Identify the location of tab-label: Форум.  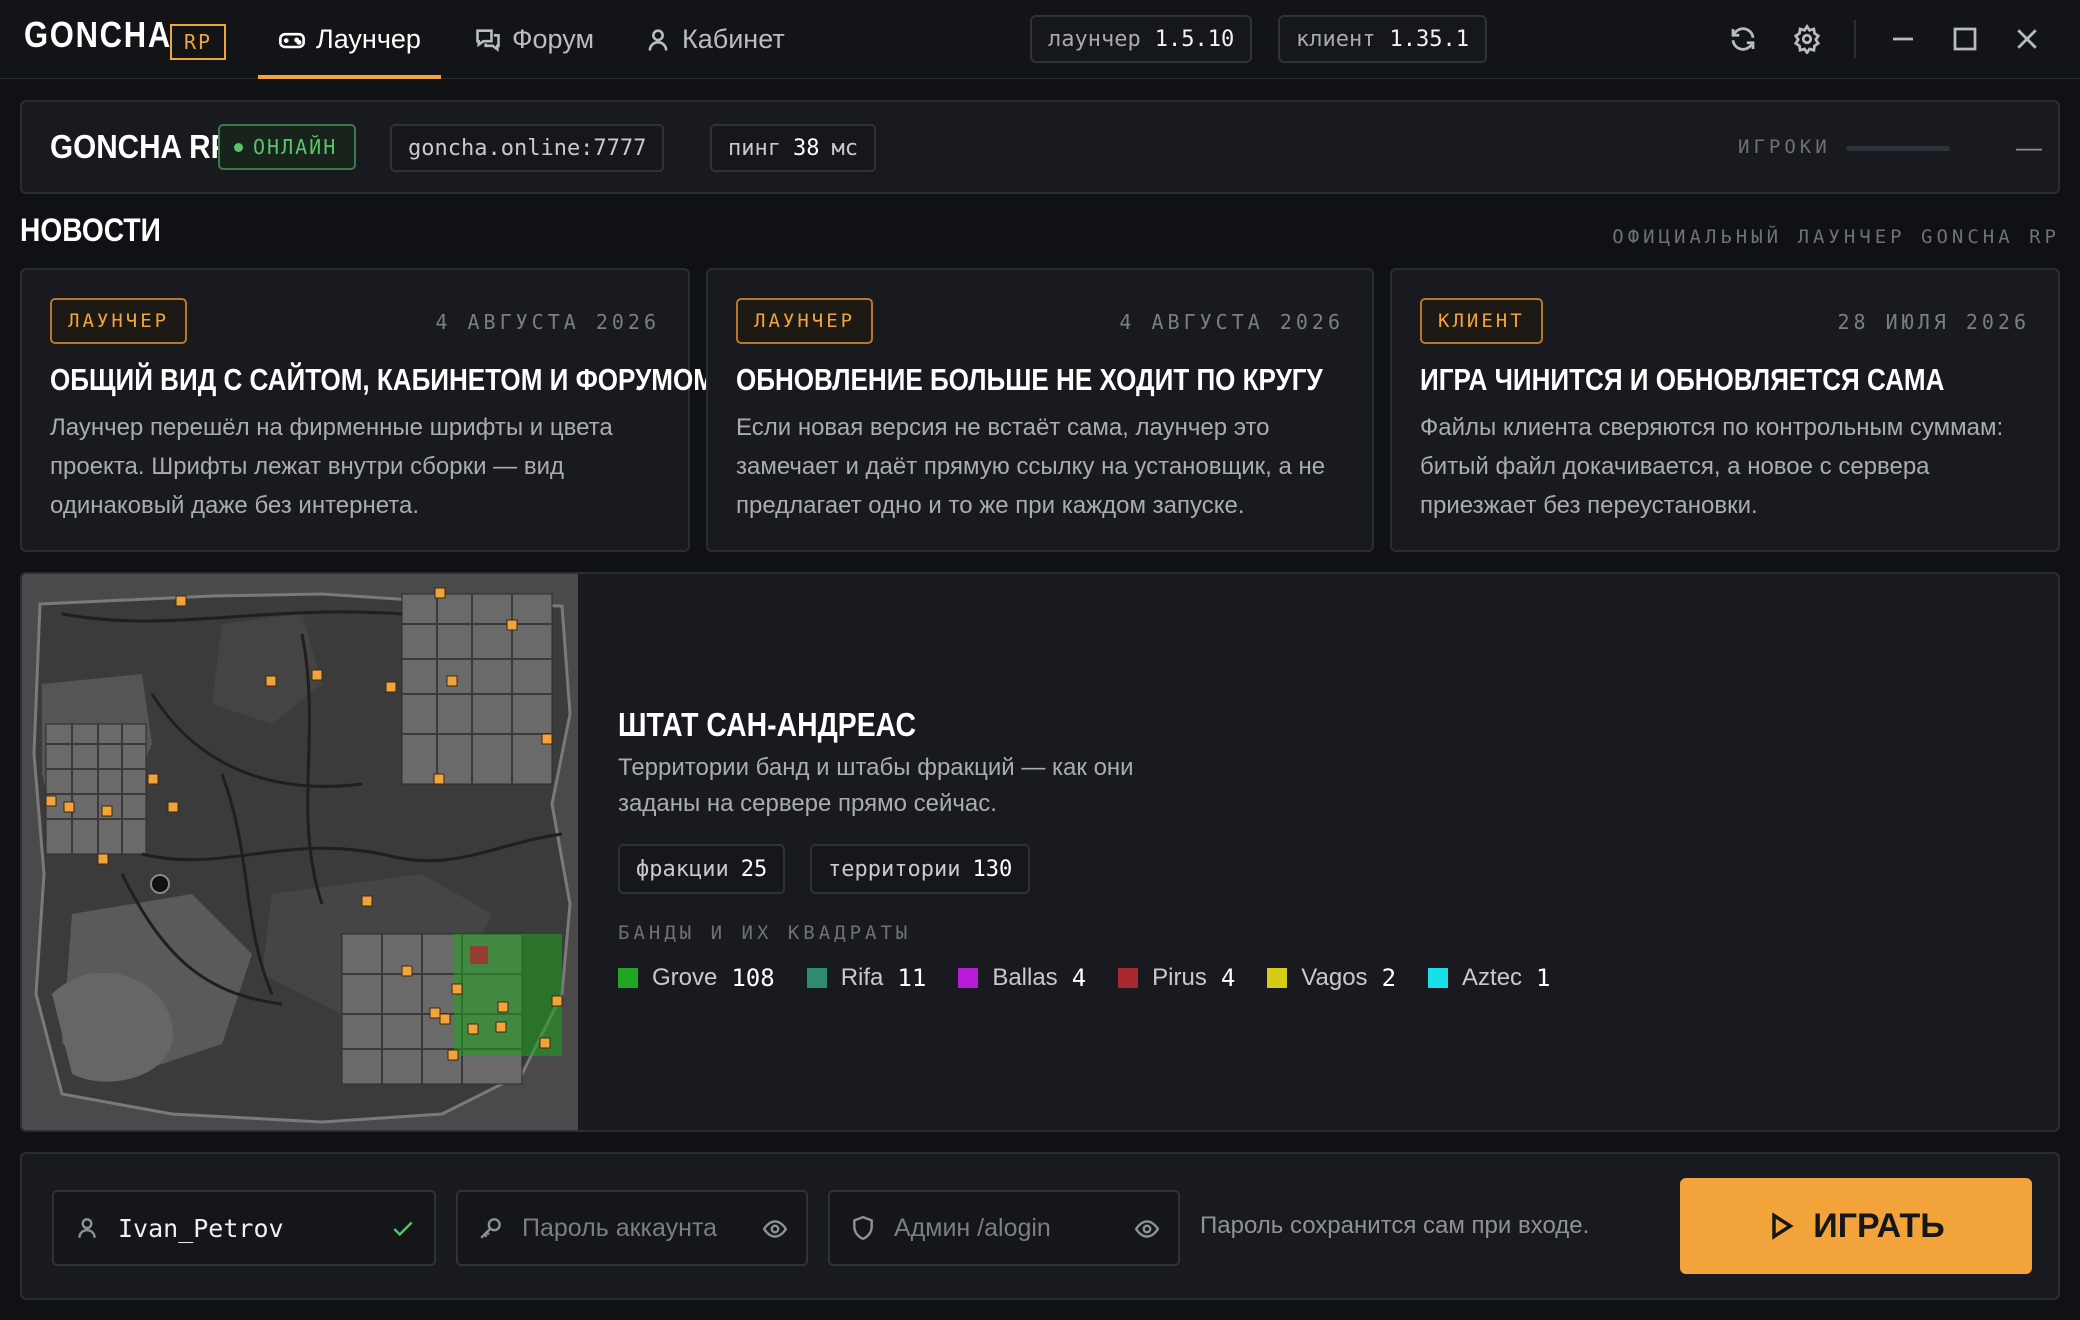
(553, 39).